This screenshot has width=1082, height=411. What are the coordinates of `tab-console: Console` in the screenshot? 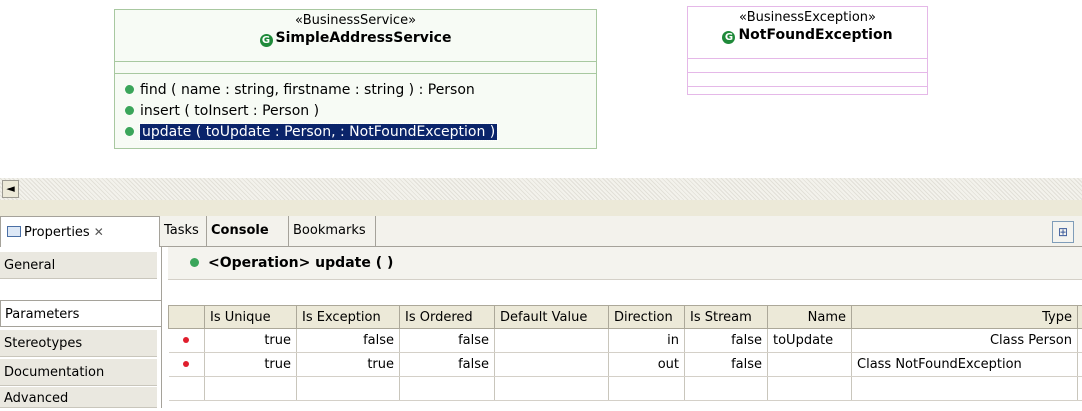 It's located at (248, 231).